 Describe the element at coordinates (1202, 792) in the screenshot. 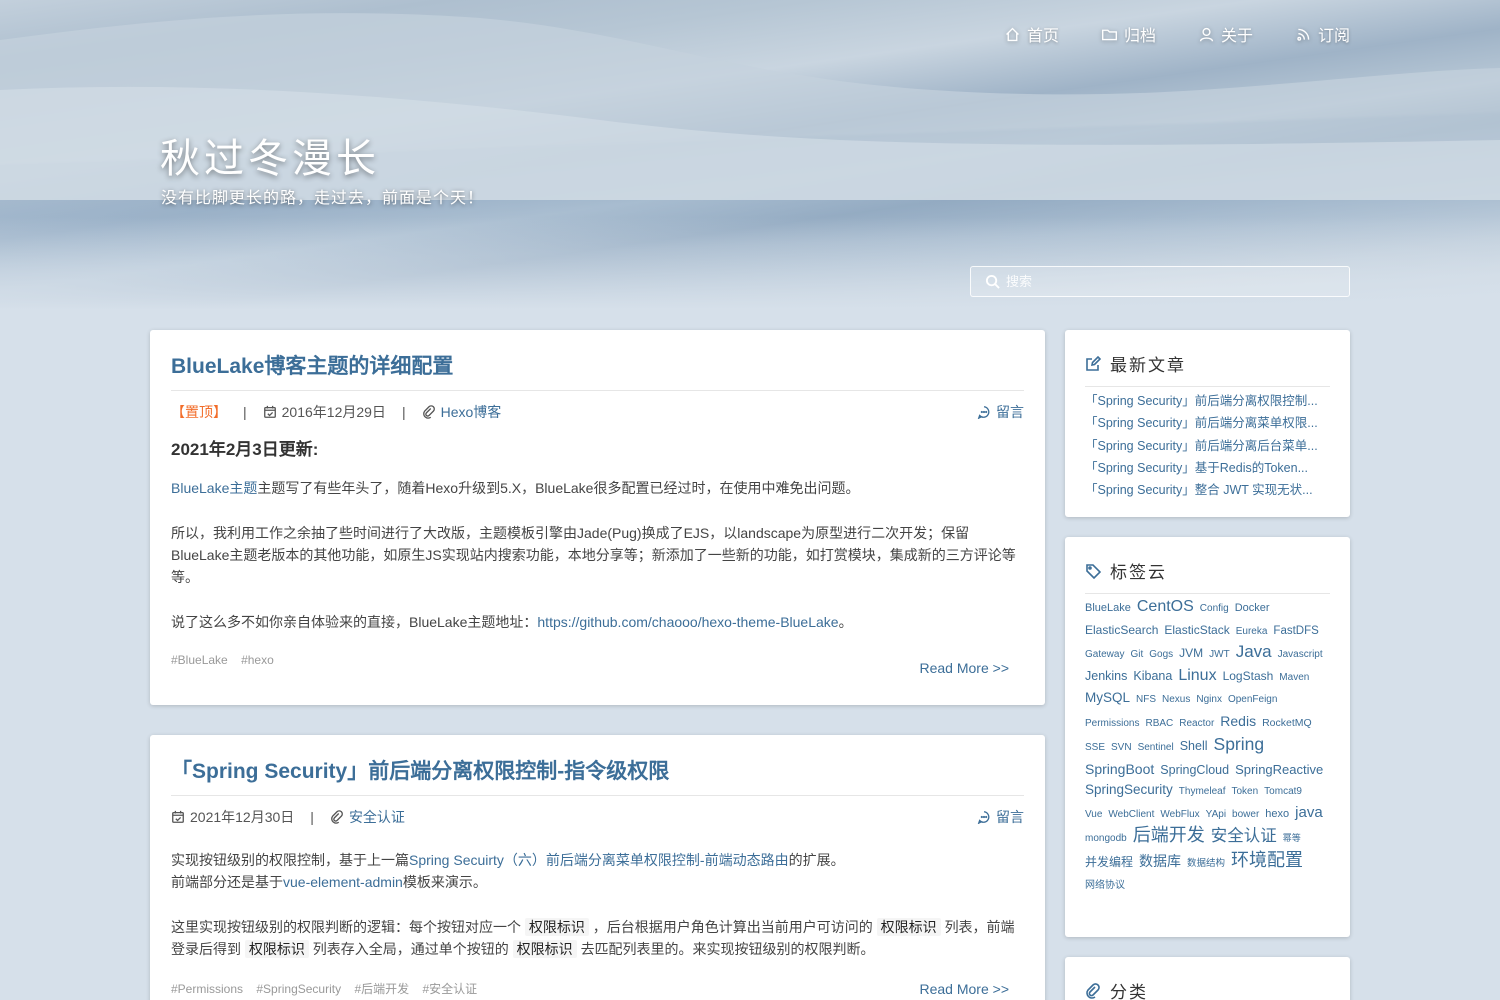

I see `tag-cloud-link: Thymeleaf` at that location.